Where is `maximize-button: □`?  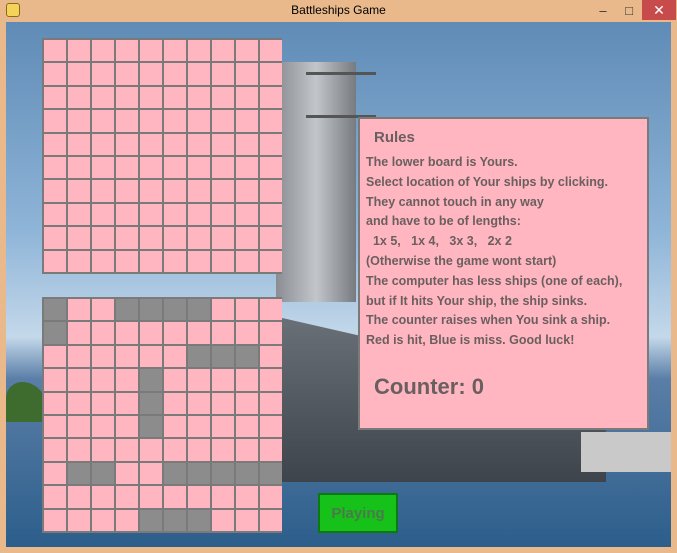
maximize-button: □ is located at coordinates (629, 10).